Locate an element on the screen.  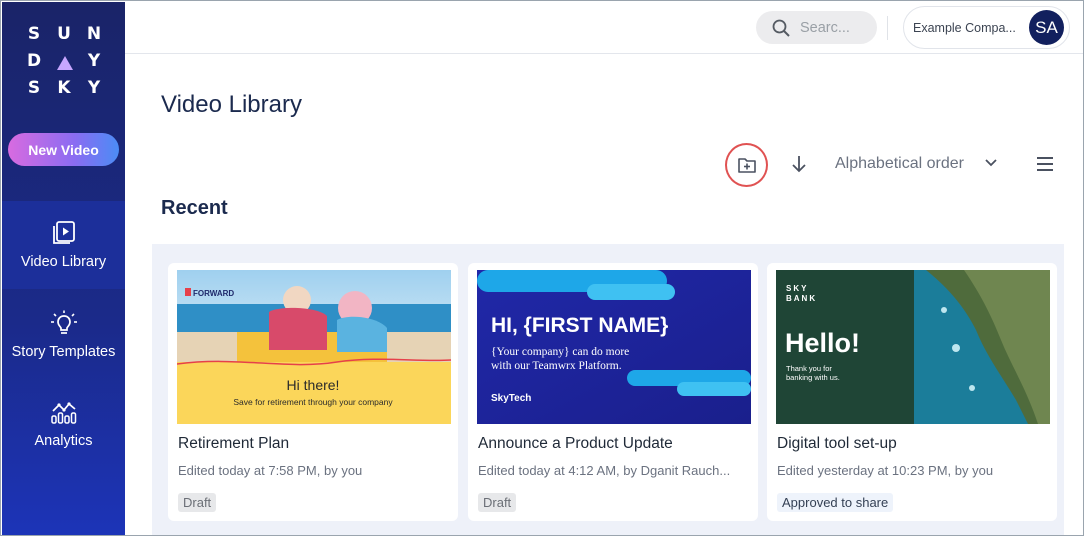
thumbnail-headline: Hello! is located at coordinates (822, 343).